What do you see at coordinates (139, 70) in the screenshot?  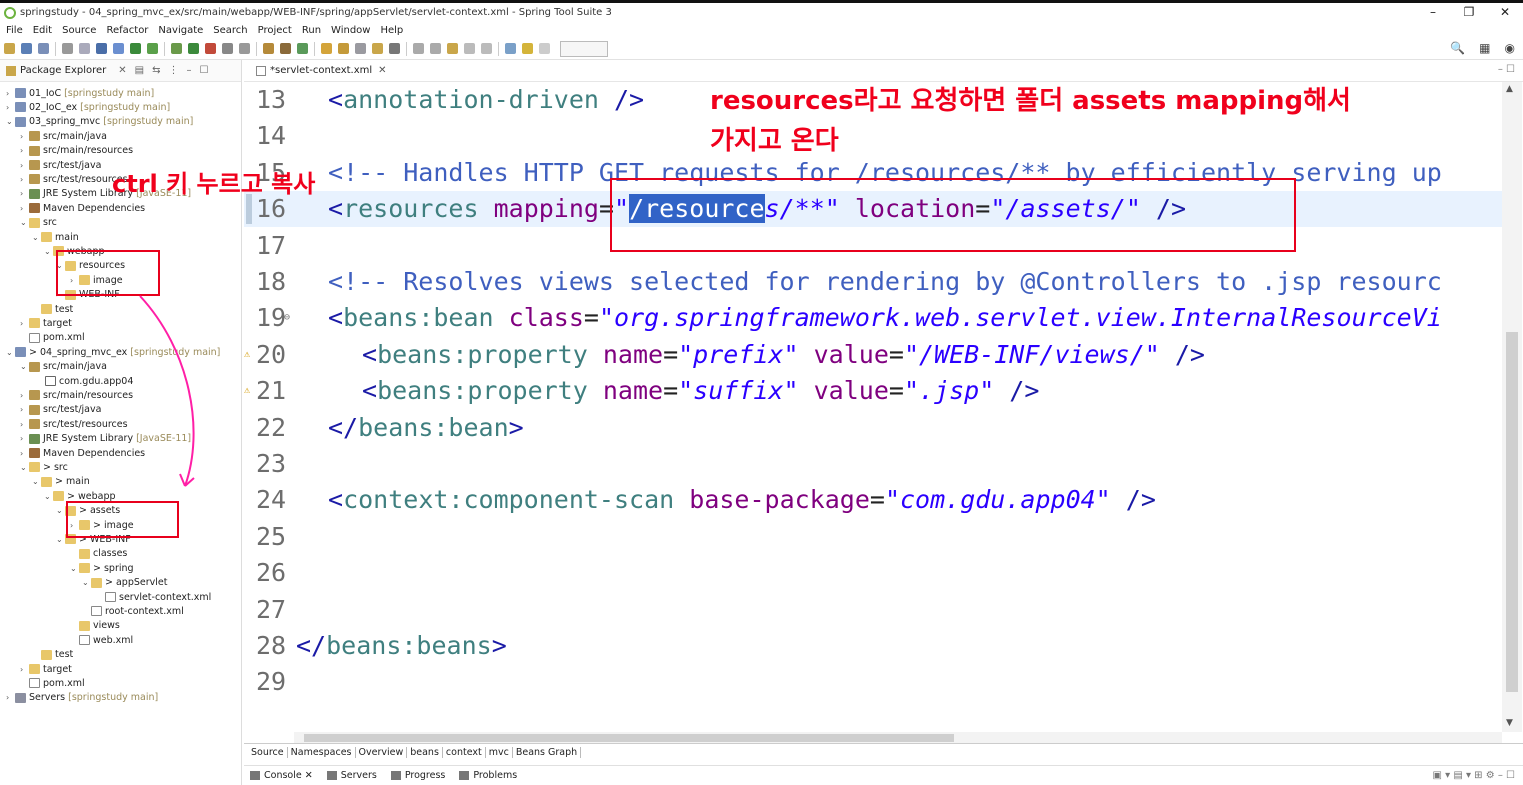 I see `collapse-all-icon: ▤` at bounding box center [139, 70].